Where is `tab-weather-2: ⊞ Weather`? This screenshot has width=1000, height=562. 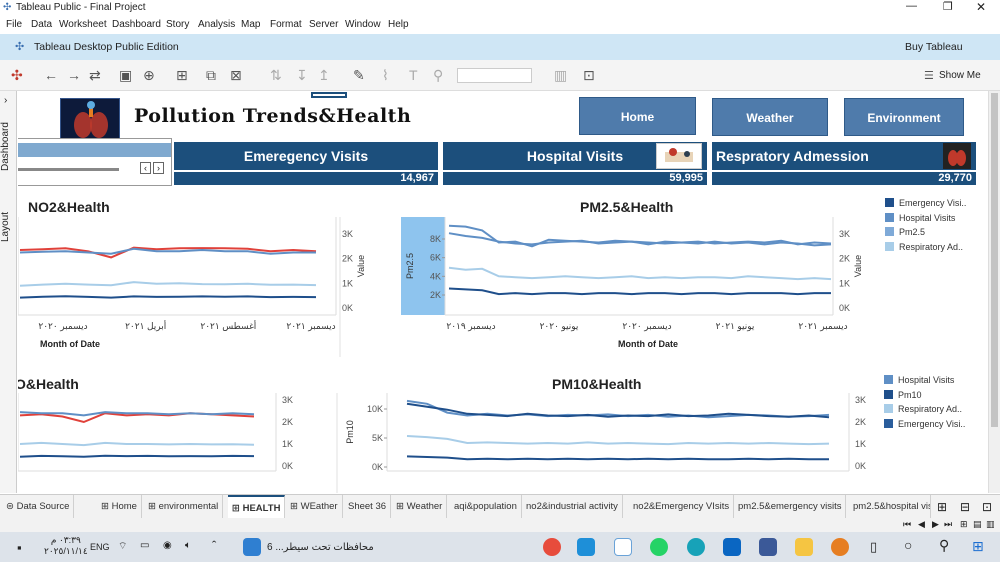 tab-weather-2: ⊞ Weather is located at coordinates (420, 506).